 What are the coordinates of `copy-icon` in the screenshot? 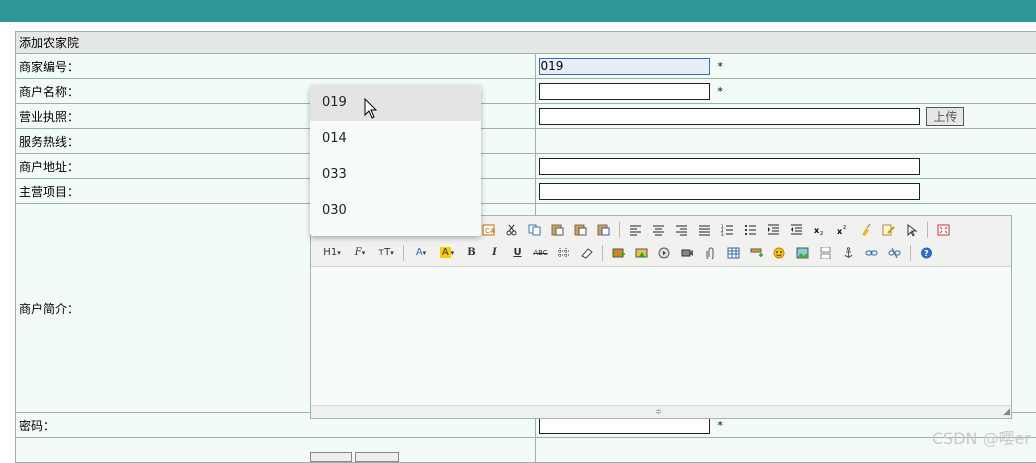 It's located at (534, 229).